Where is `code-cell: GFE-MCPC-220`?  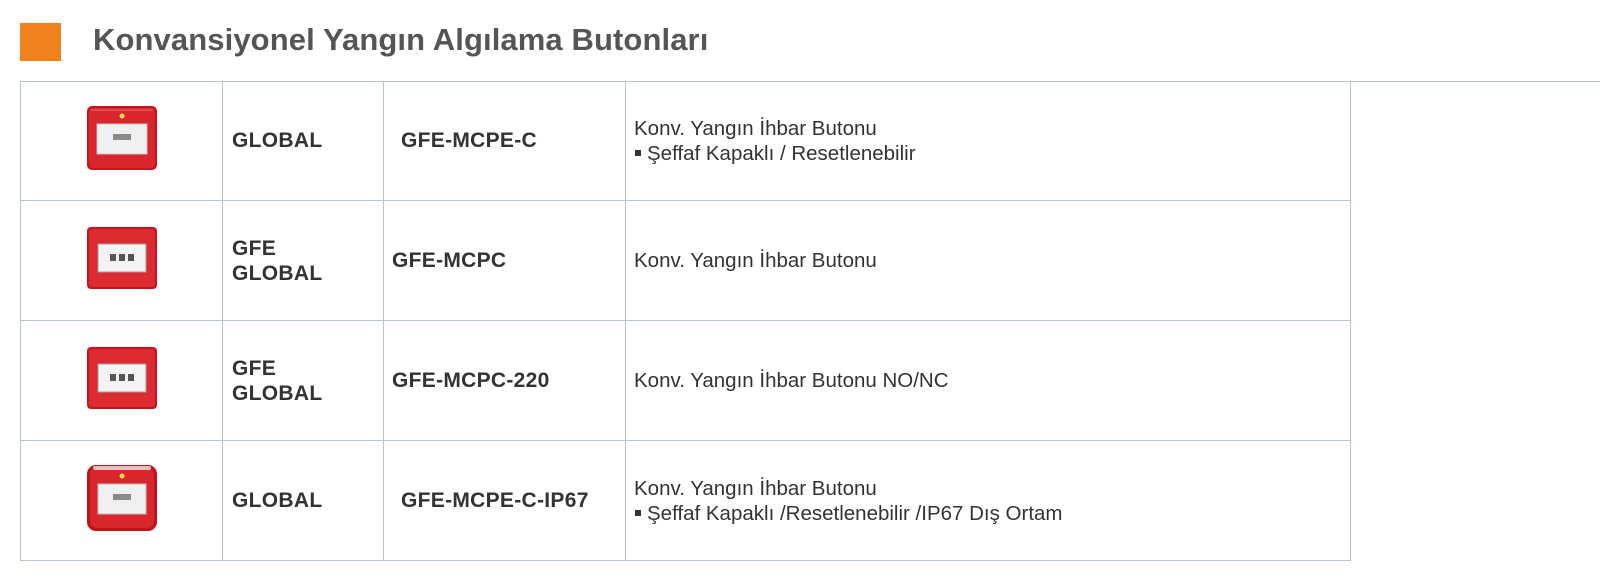
code-cell: GFE-MCPC-220 is located at coordinates (504, 380).